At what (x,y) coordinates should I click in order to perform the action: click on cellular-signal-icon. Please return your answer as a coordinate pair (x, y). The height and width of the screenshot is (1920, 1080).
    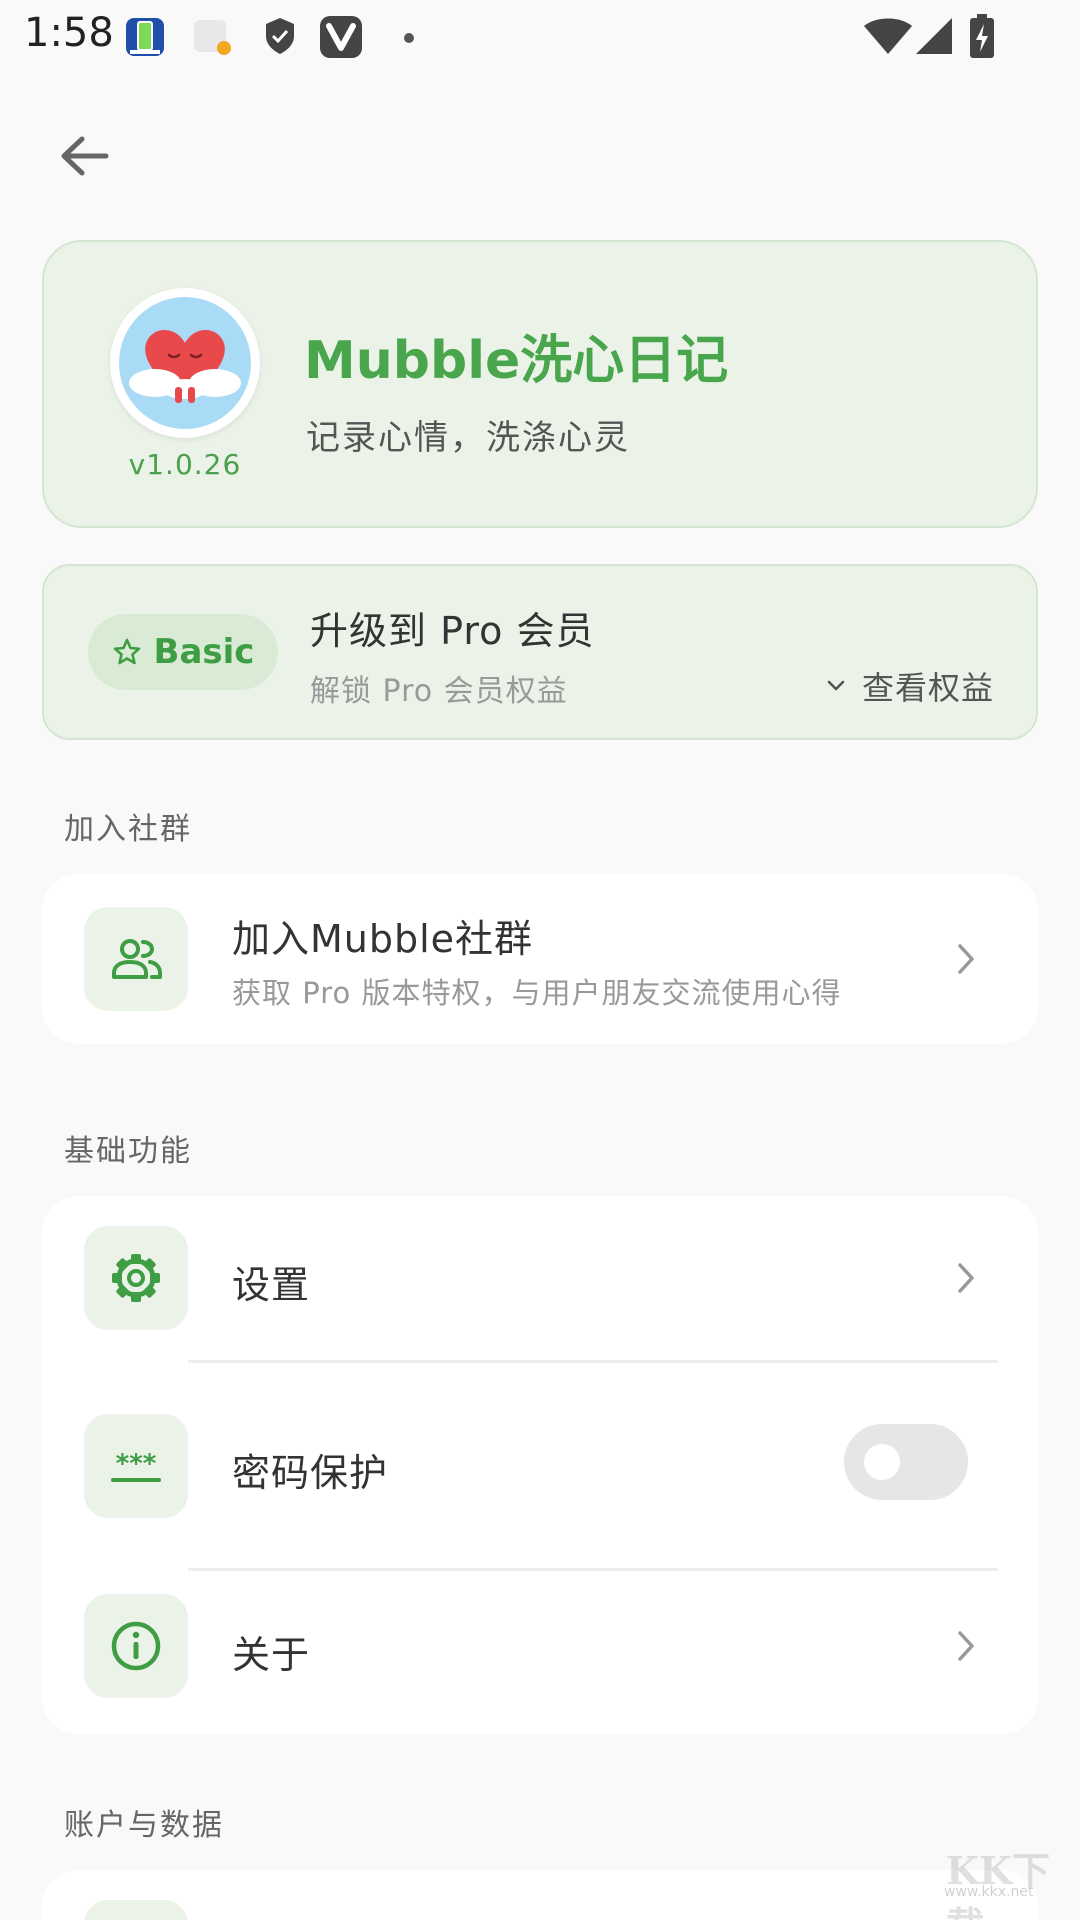
    Looking at the image, I should click on (934, 38).